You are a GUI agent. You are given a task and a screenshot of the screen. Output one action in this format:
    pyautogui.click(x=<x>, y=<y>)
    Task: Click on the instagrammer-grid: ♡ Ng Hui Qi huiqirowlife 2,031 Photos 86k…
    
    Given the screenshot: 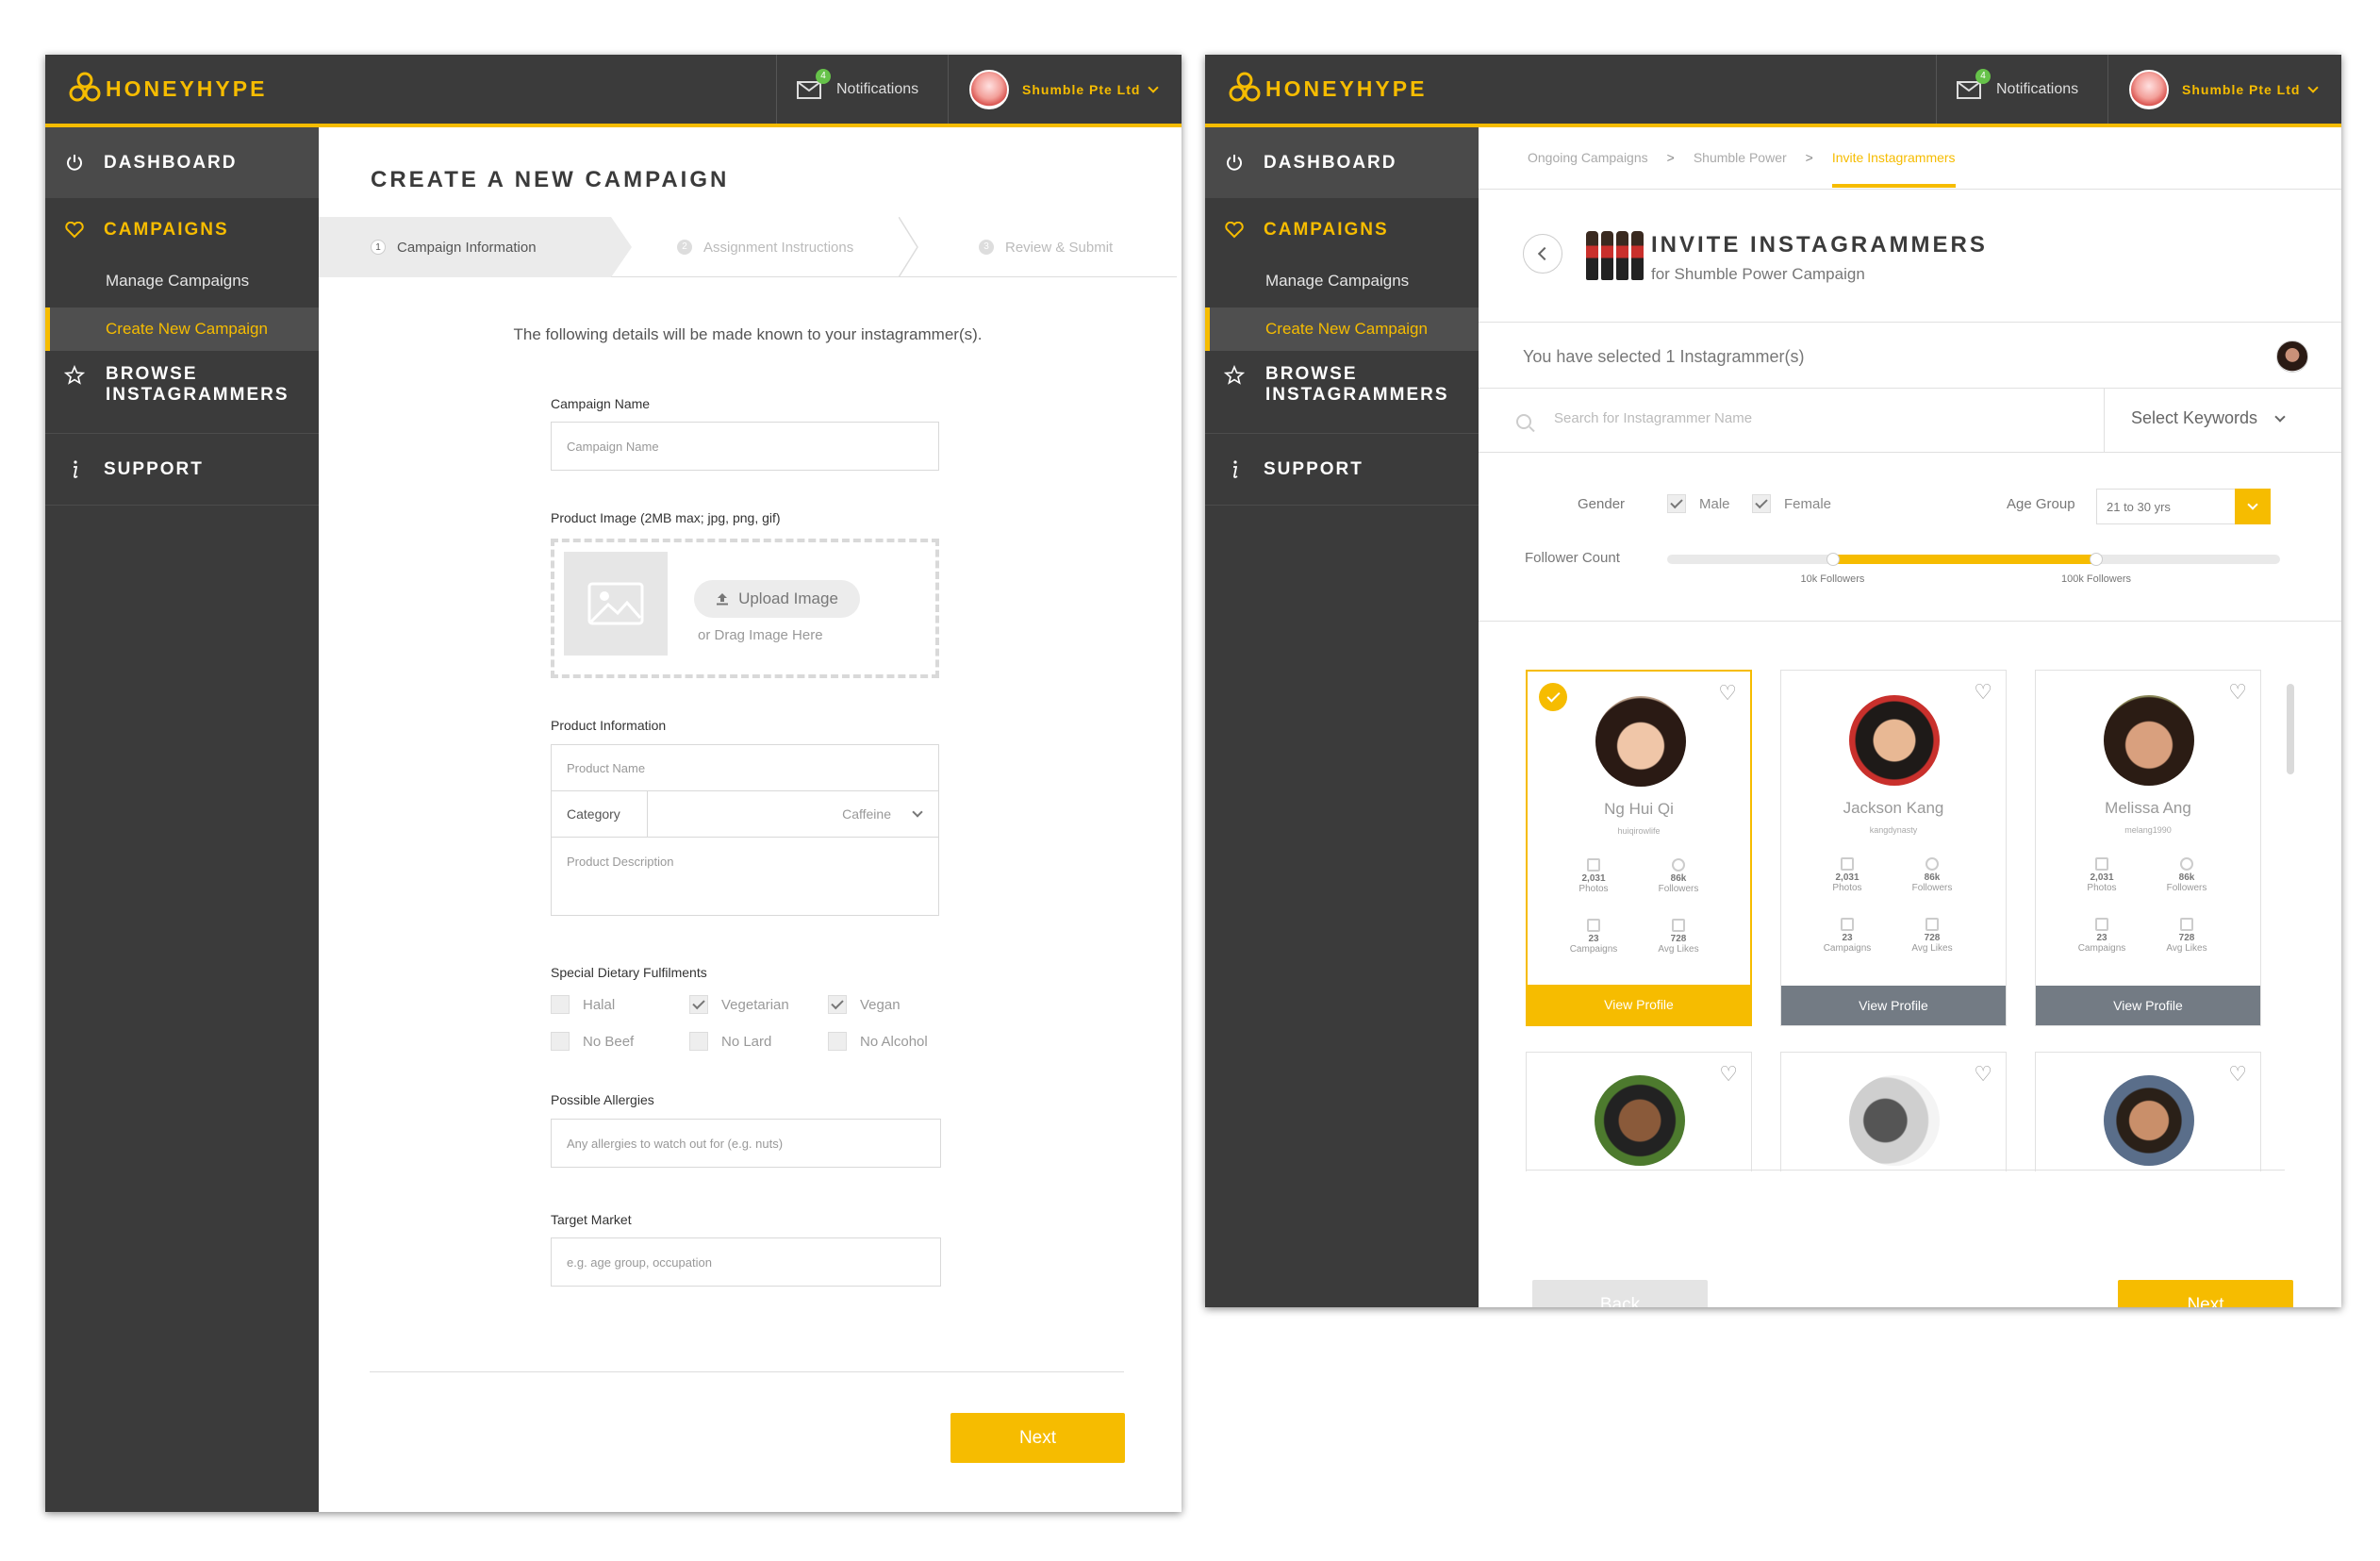 What is the action you would take?
    pyautogui.click(x=1910, y=920)
    